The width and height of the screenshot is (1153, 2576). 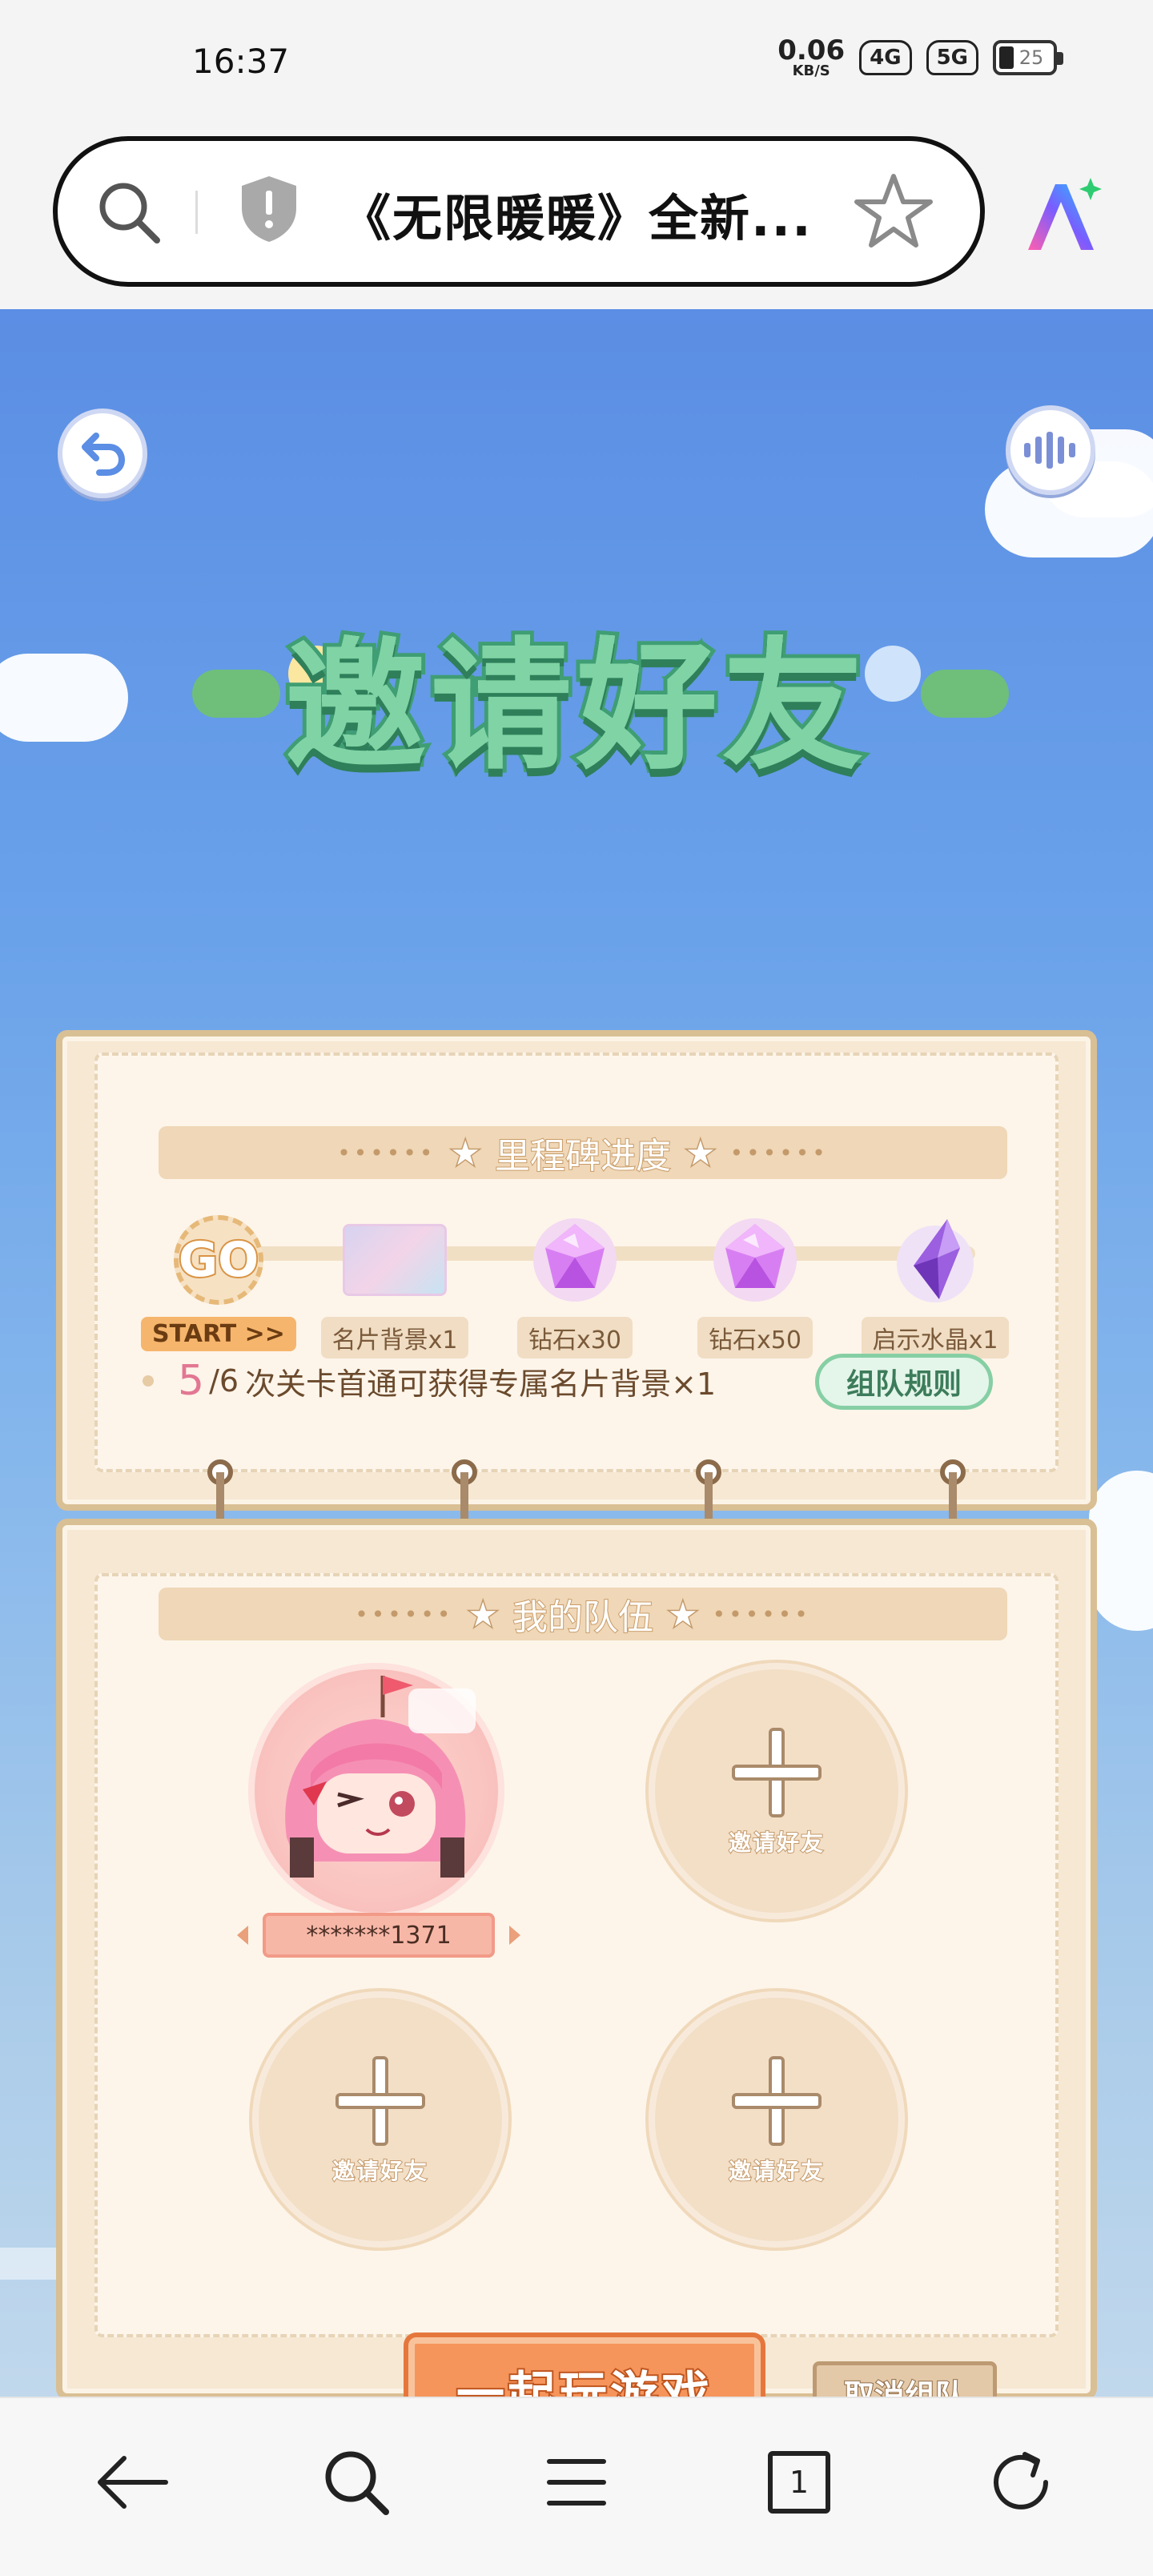 I want to click on nav-back-button, so click(x=132, y=2482).